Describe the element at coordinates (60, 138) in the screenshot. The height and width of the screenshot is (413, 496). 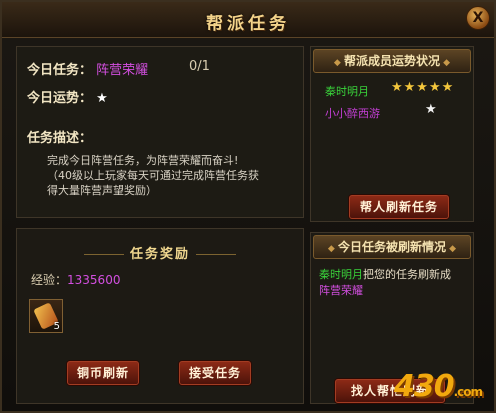
I see `desc-label: 任务描述：` at that location.